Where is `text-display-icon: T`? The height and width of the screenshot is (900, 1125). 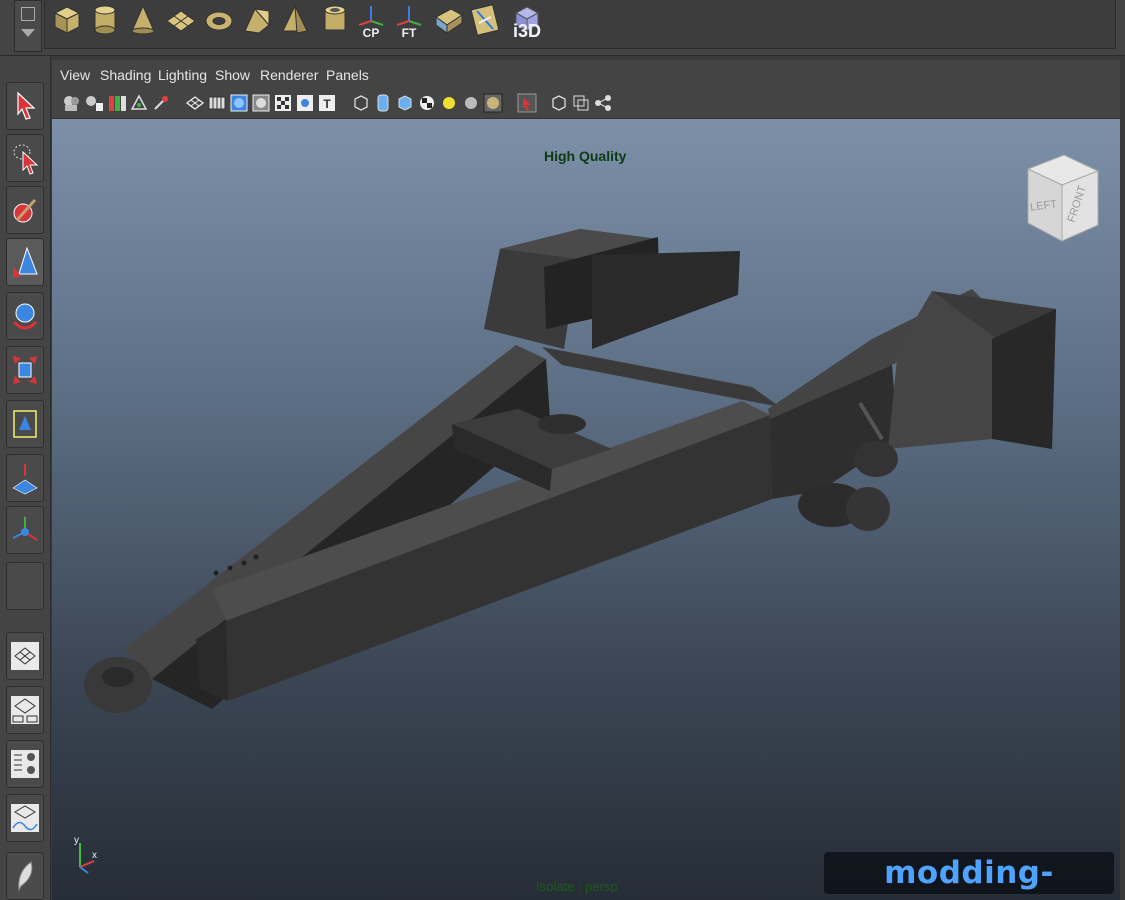 text-display-icon: T is located at coordinates (327, 103).